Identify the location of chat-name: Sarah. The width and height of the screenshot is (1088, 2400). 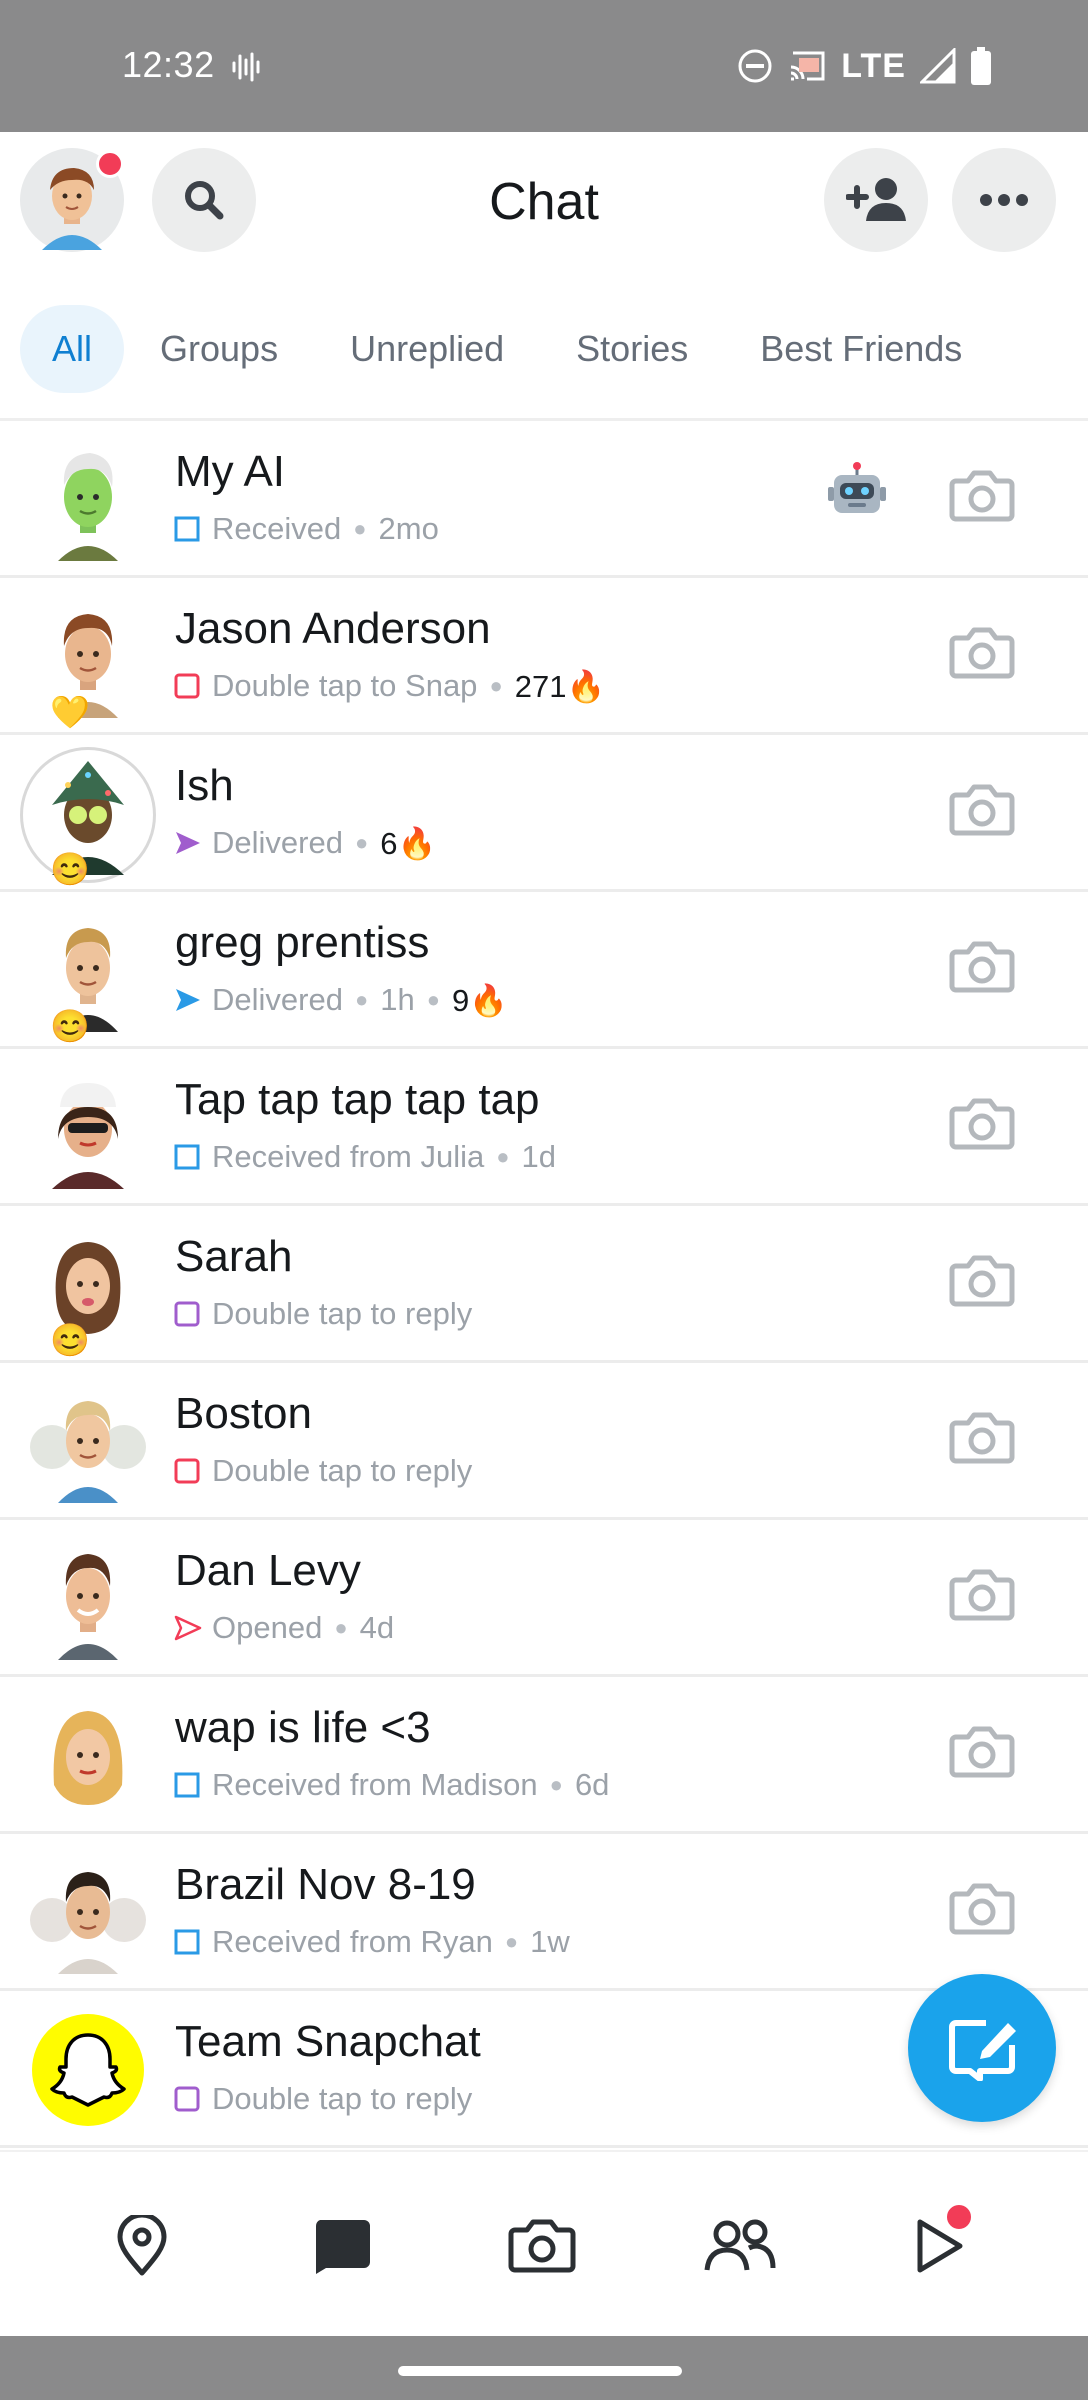
(234, 1256).